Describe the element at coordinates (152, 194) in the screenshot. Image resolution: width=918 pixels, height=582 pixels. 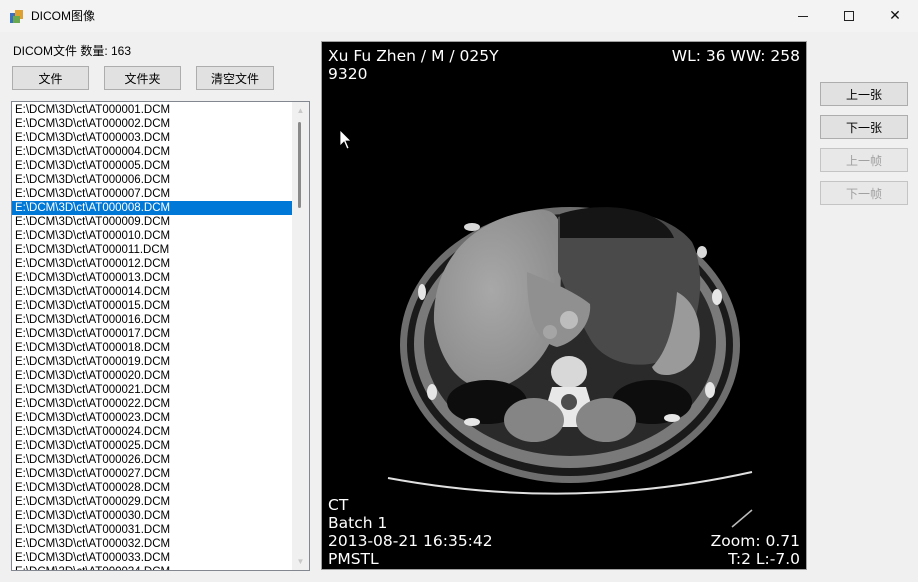
I see `file-list-item: E:\DCM\3D\ct\AT000007.DCM` at that location.